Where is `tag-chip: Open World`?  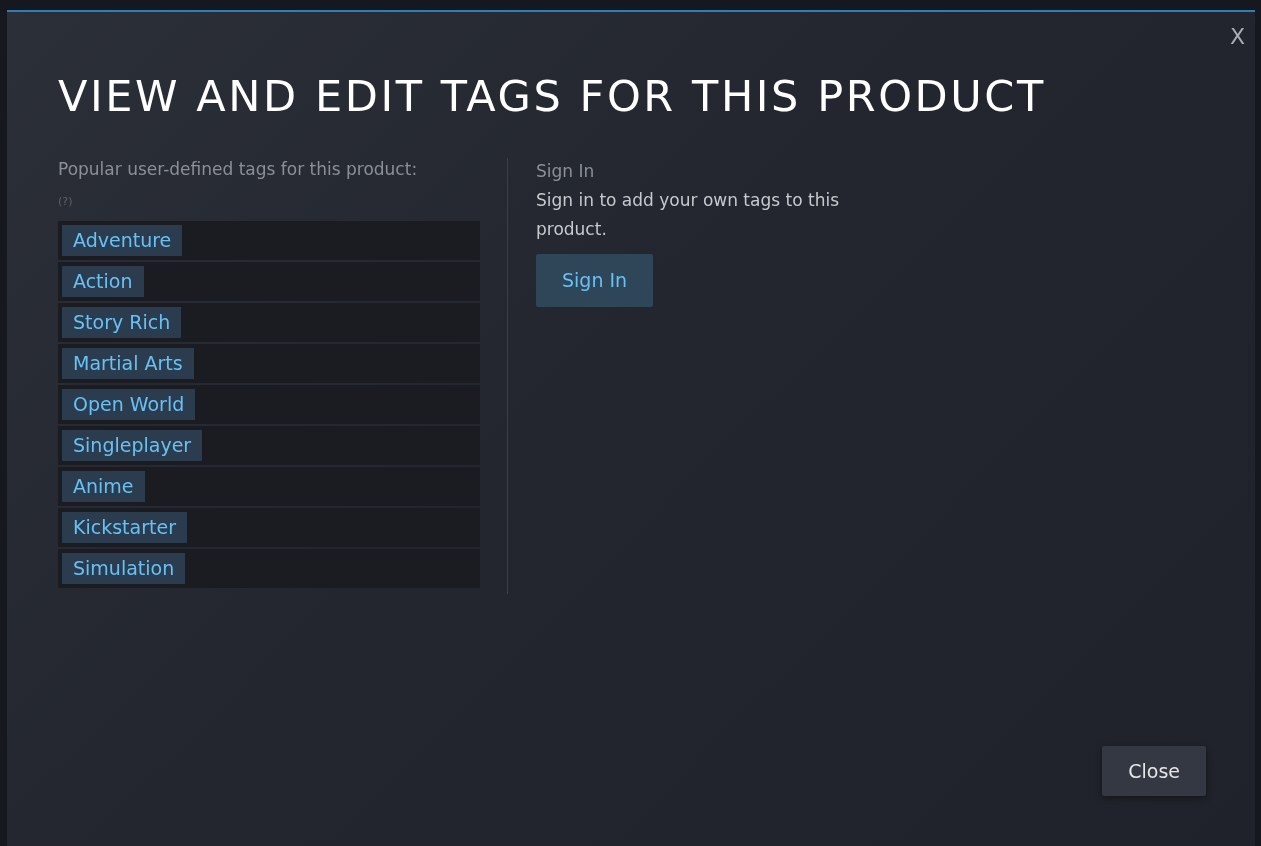
tag-chip: Open World is located at coordinates (129, 404).